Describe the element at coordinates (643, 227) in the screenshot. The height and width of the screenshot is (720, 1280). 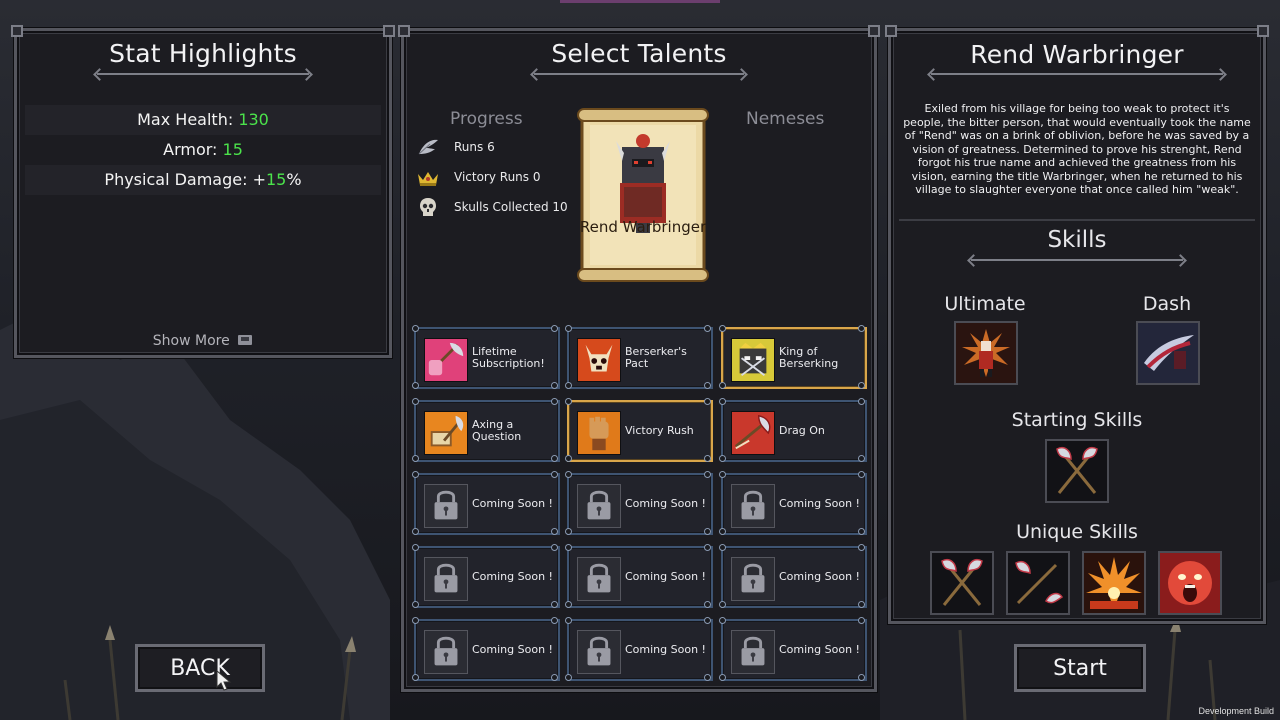
I see `character-name-on-scroll: Rend Warbringer` at that location.